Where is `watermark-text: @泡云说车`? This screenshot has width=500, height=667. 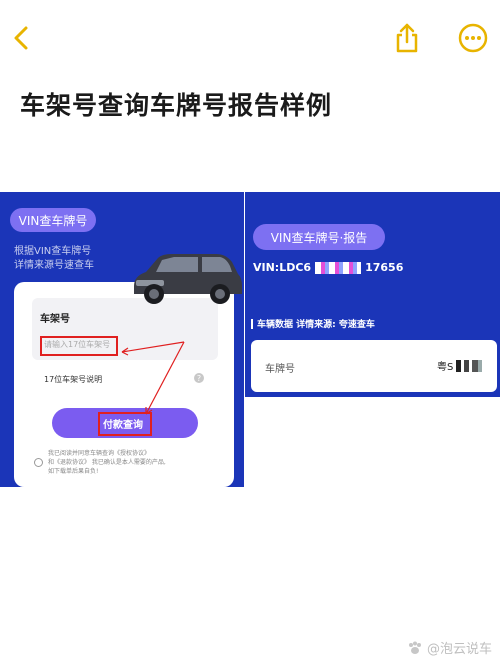
watermark-text: @泡云说车 is located at coordinates (459, 649).